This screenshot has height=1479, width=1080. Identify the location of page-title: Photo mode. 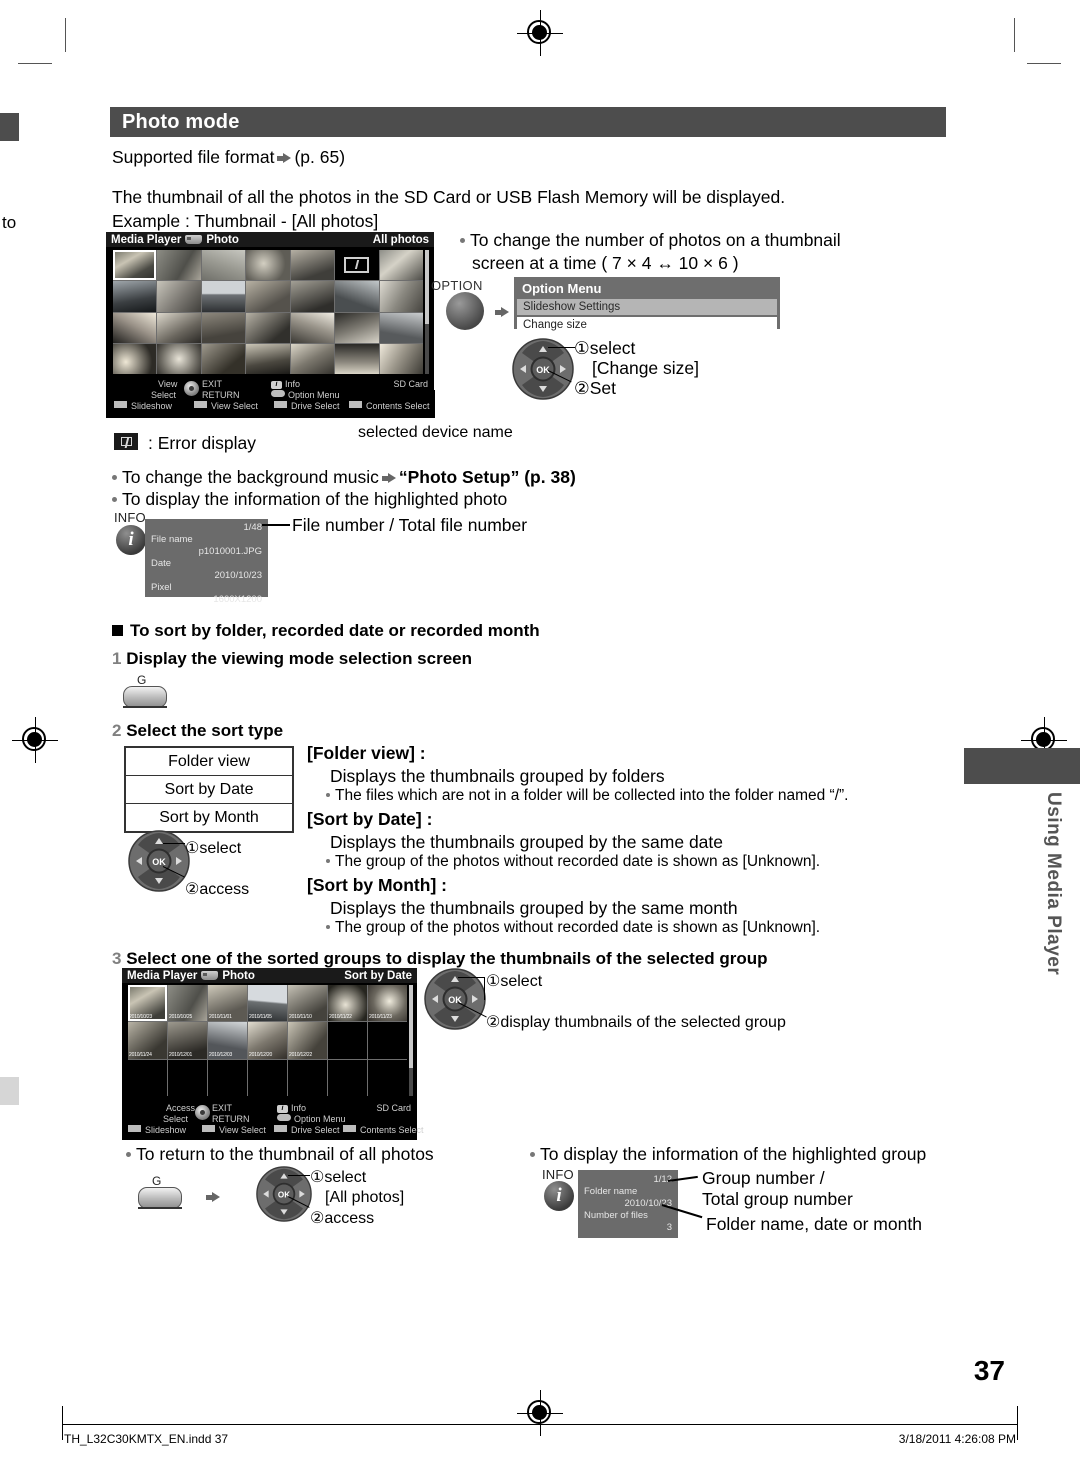
(528, 122).